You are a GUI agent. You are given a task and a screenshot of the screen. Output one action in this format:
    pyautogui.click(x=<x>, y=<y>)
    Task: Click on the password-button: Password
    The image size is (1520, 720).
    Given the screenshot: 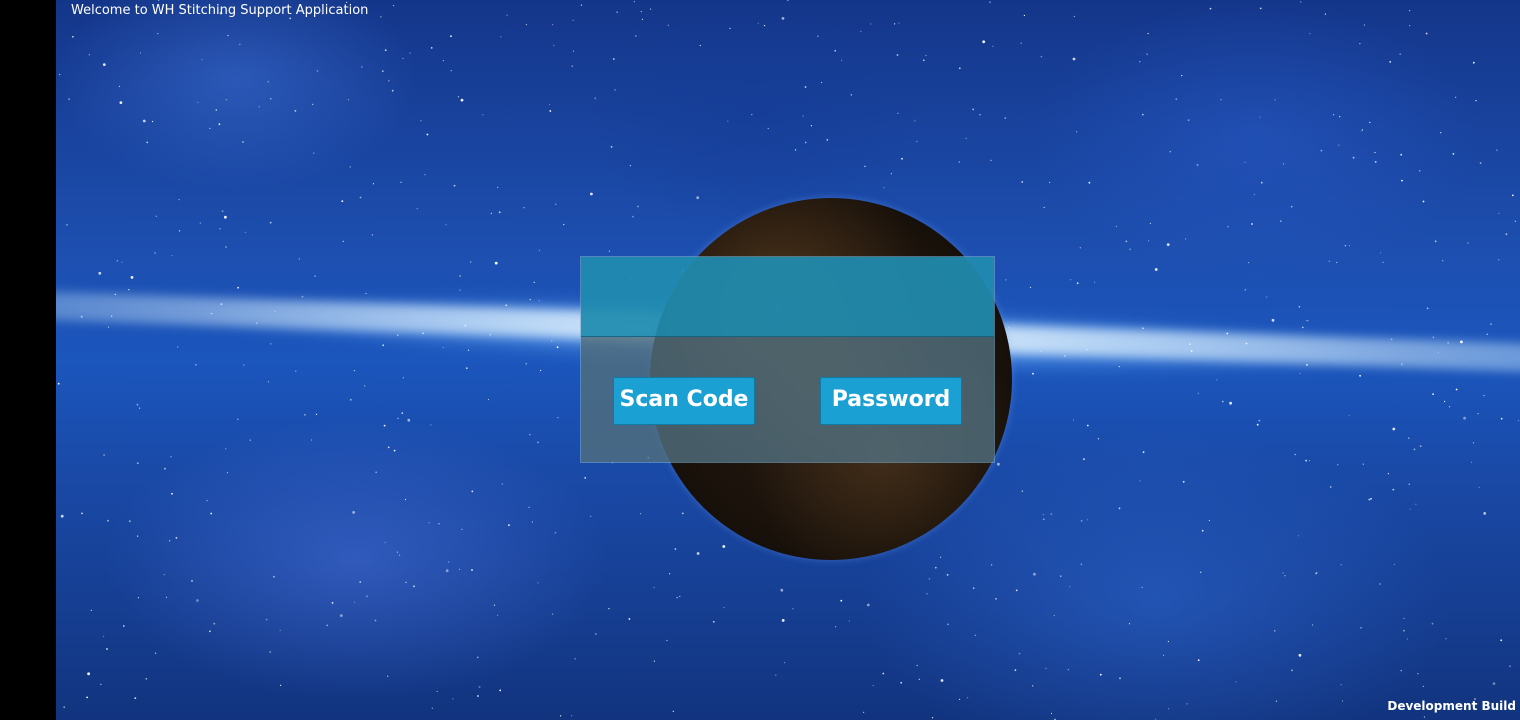 What is the action you would take?
    pyautogui.click(x=891, y=401)
    